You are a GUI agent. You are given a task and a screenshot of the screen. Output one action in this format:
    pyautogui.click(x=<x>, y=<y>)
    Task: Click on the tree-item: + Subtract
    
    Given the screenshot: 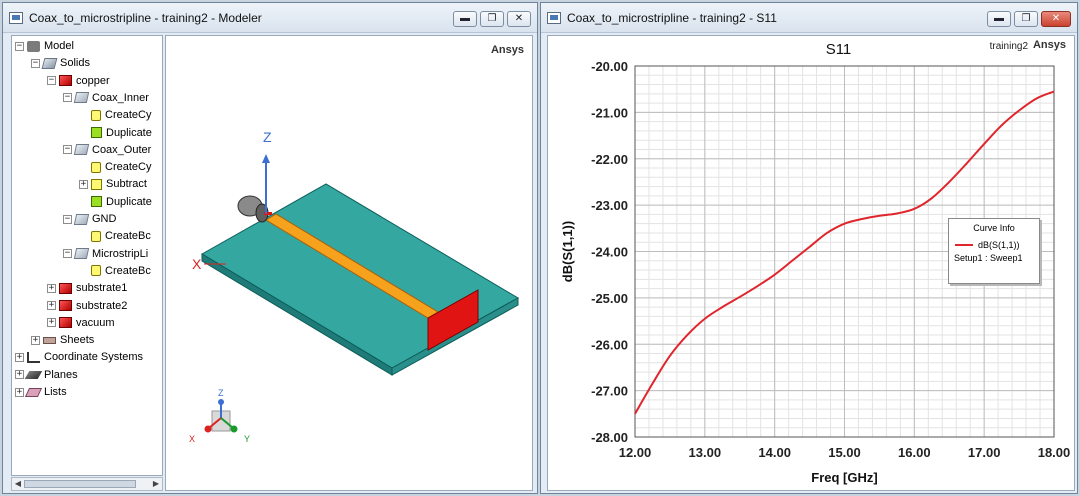 What is the action you would take?
    pyautogui.click(x=113, y=184)
    